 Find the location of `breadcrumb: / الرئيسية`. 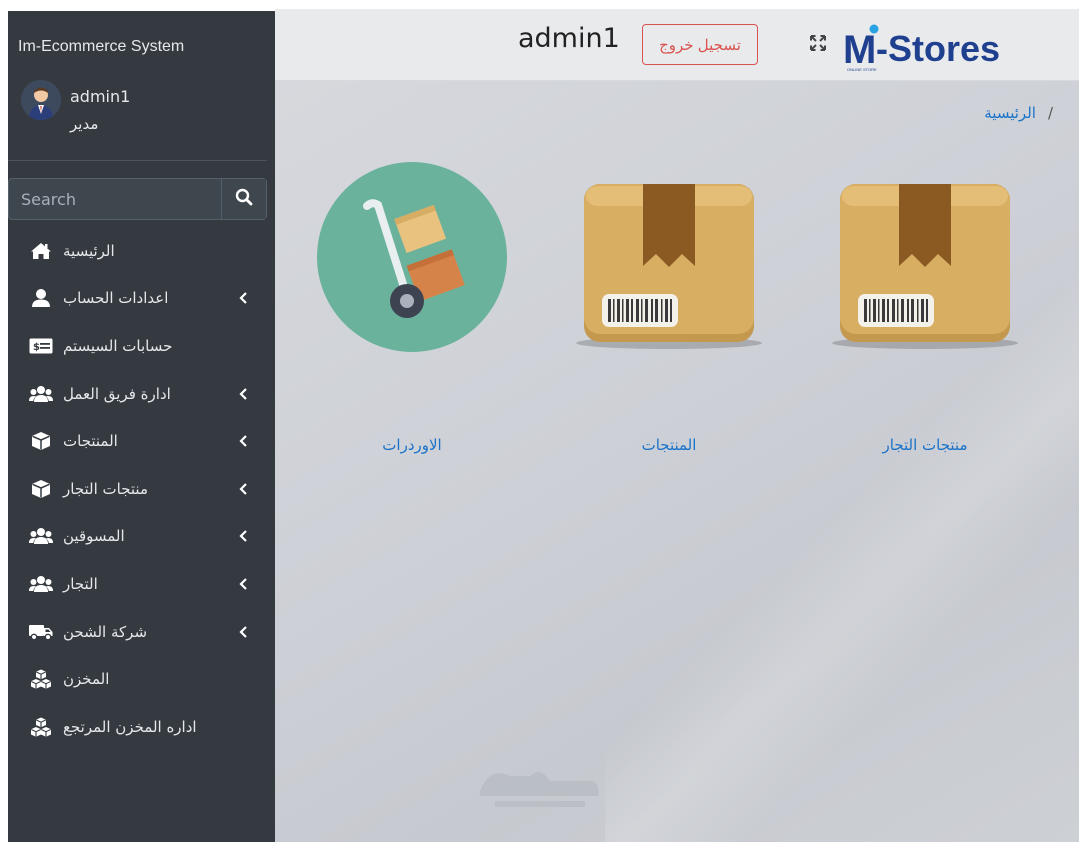

breadcrumb: / الرئيسية is located at coordinates (1018, 113).